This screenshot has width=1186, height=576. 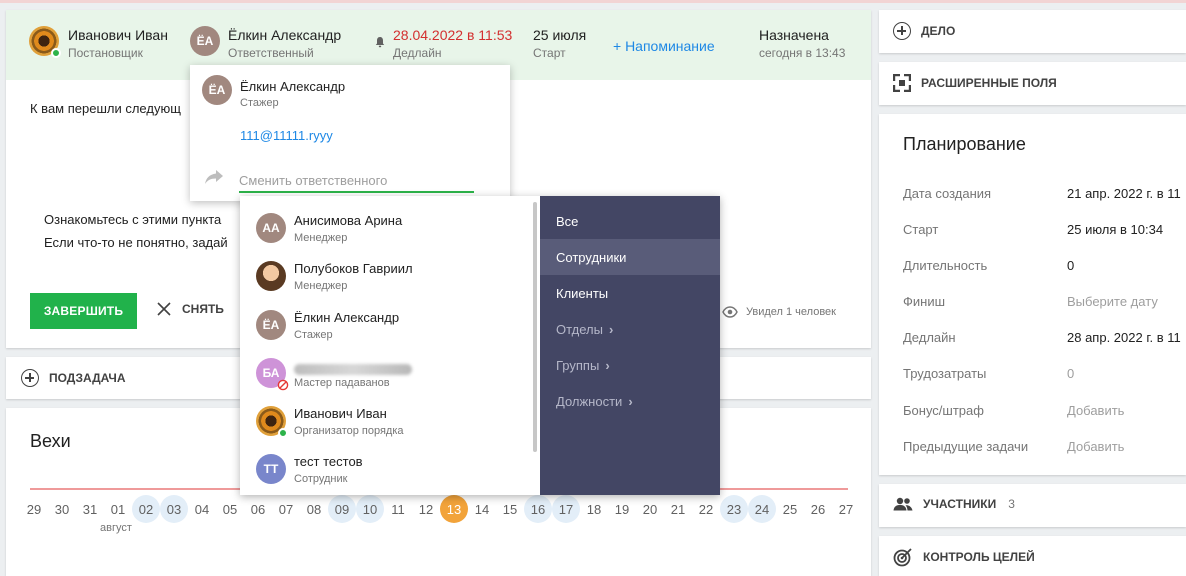 I want to click on popup-avatar: ЁА, so click(x=217, y=90).